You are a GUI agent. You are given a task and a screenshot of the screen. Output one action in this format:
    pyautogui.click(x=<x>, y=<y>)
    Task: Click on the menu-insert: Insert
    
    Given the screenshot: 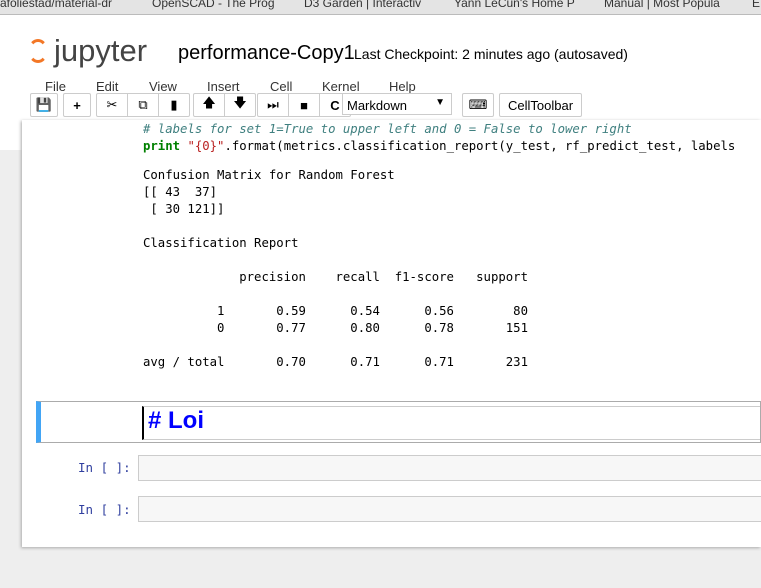 What is the action you would take?
    pyautogui.click(x=223, y=86)
    